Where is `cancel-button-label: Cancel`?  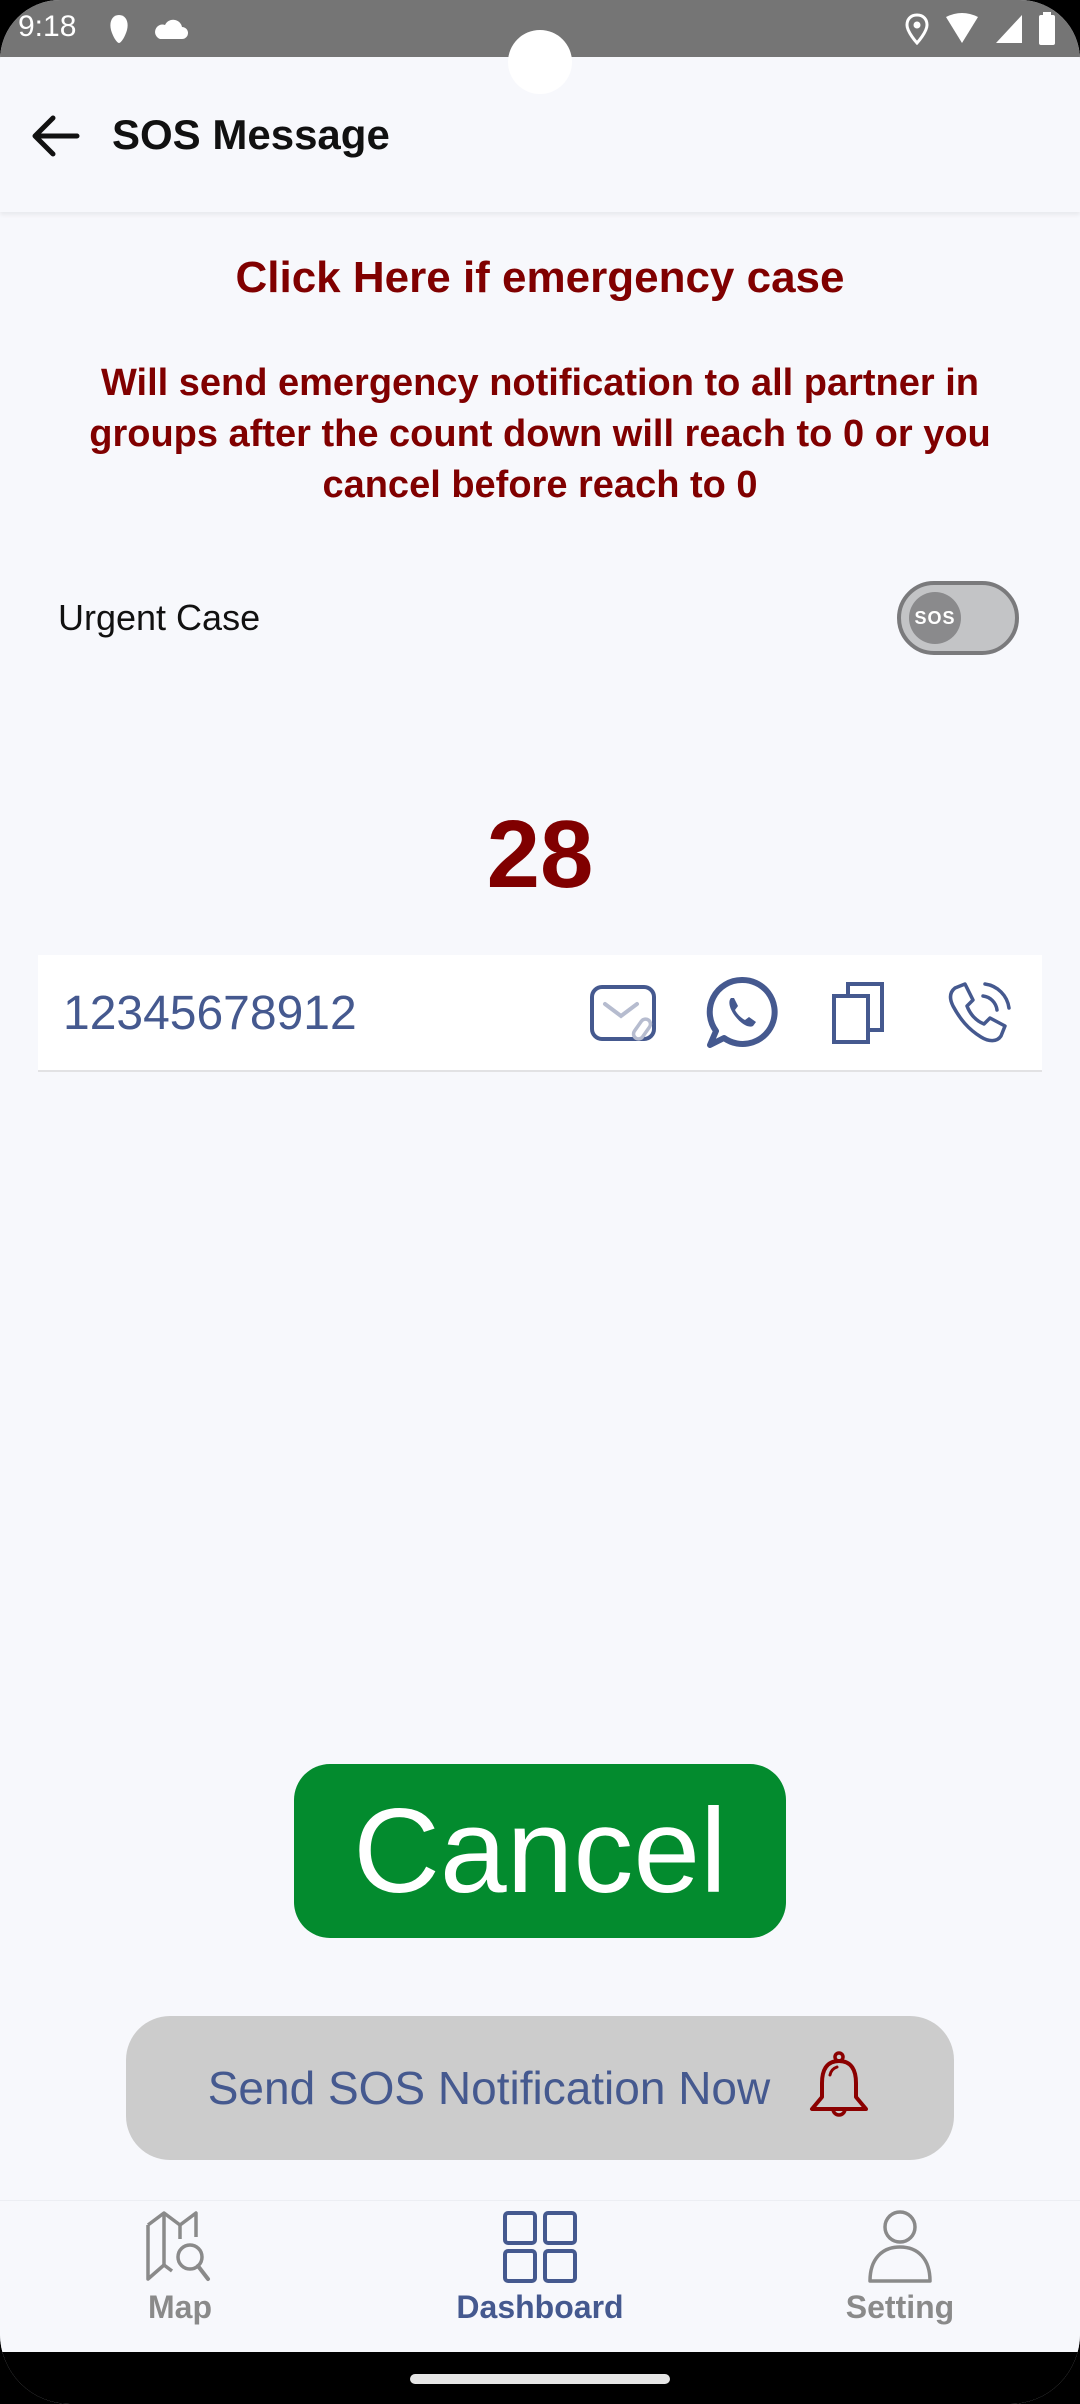
cancel-button-label: Cancel is located at coordinates (540, 1851).